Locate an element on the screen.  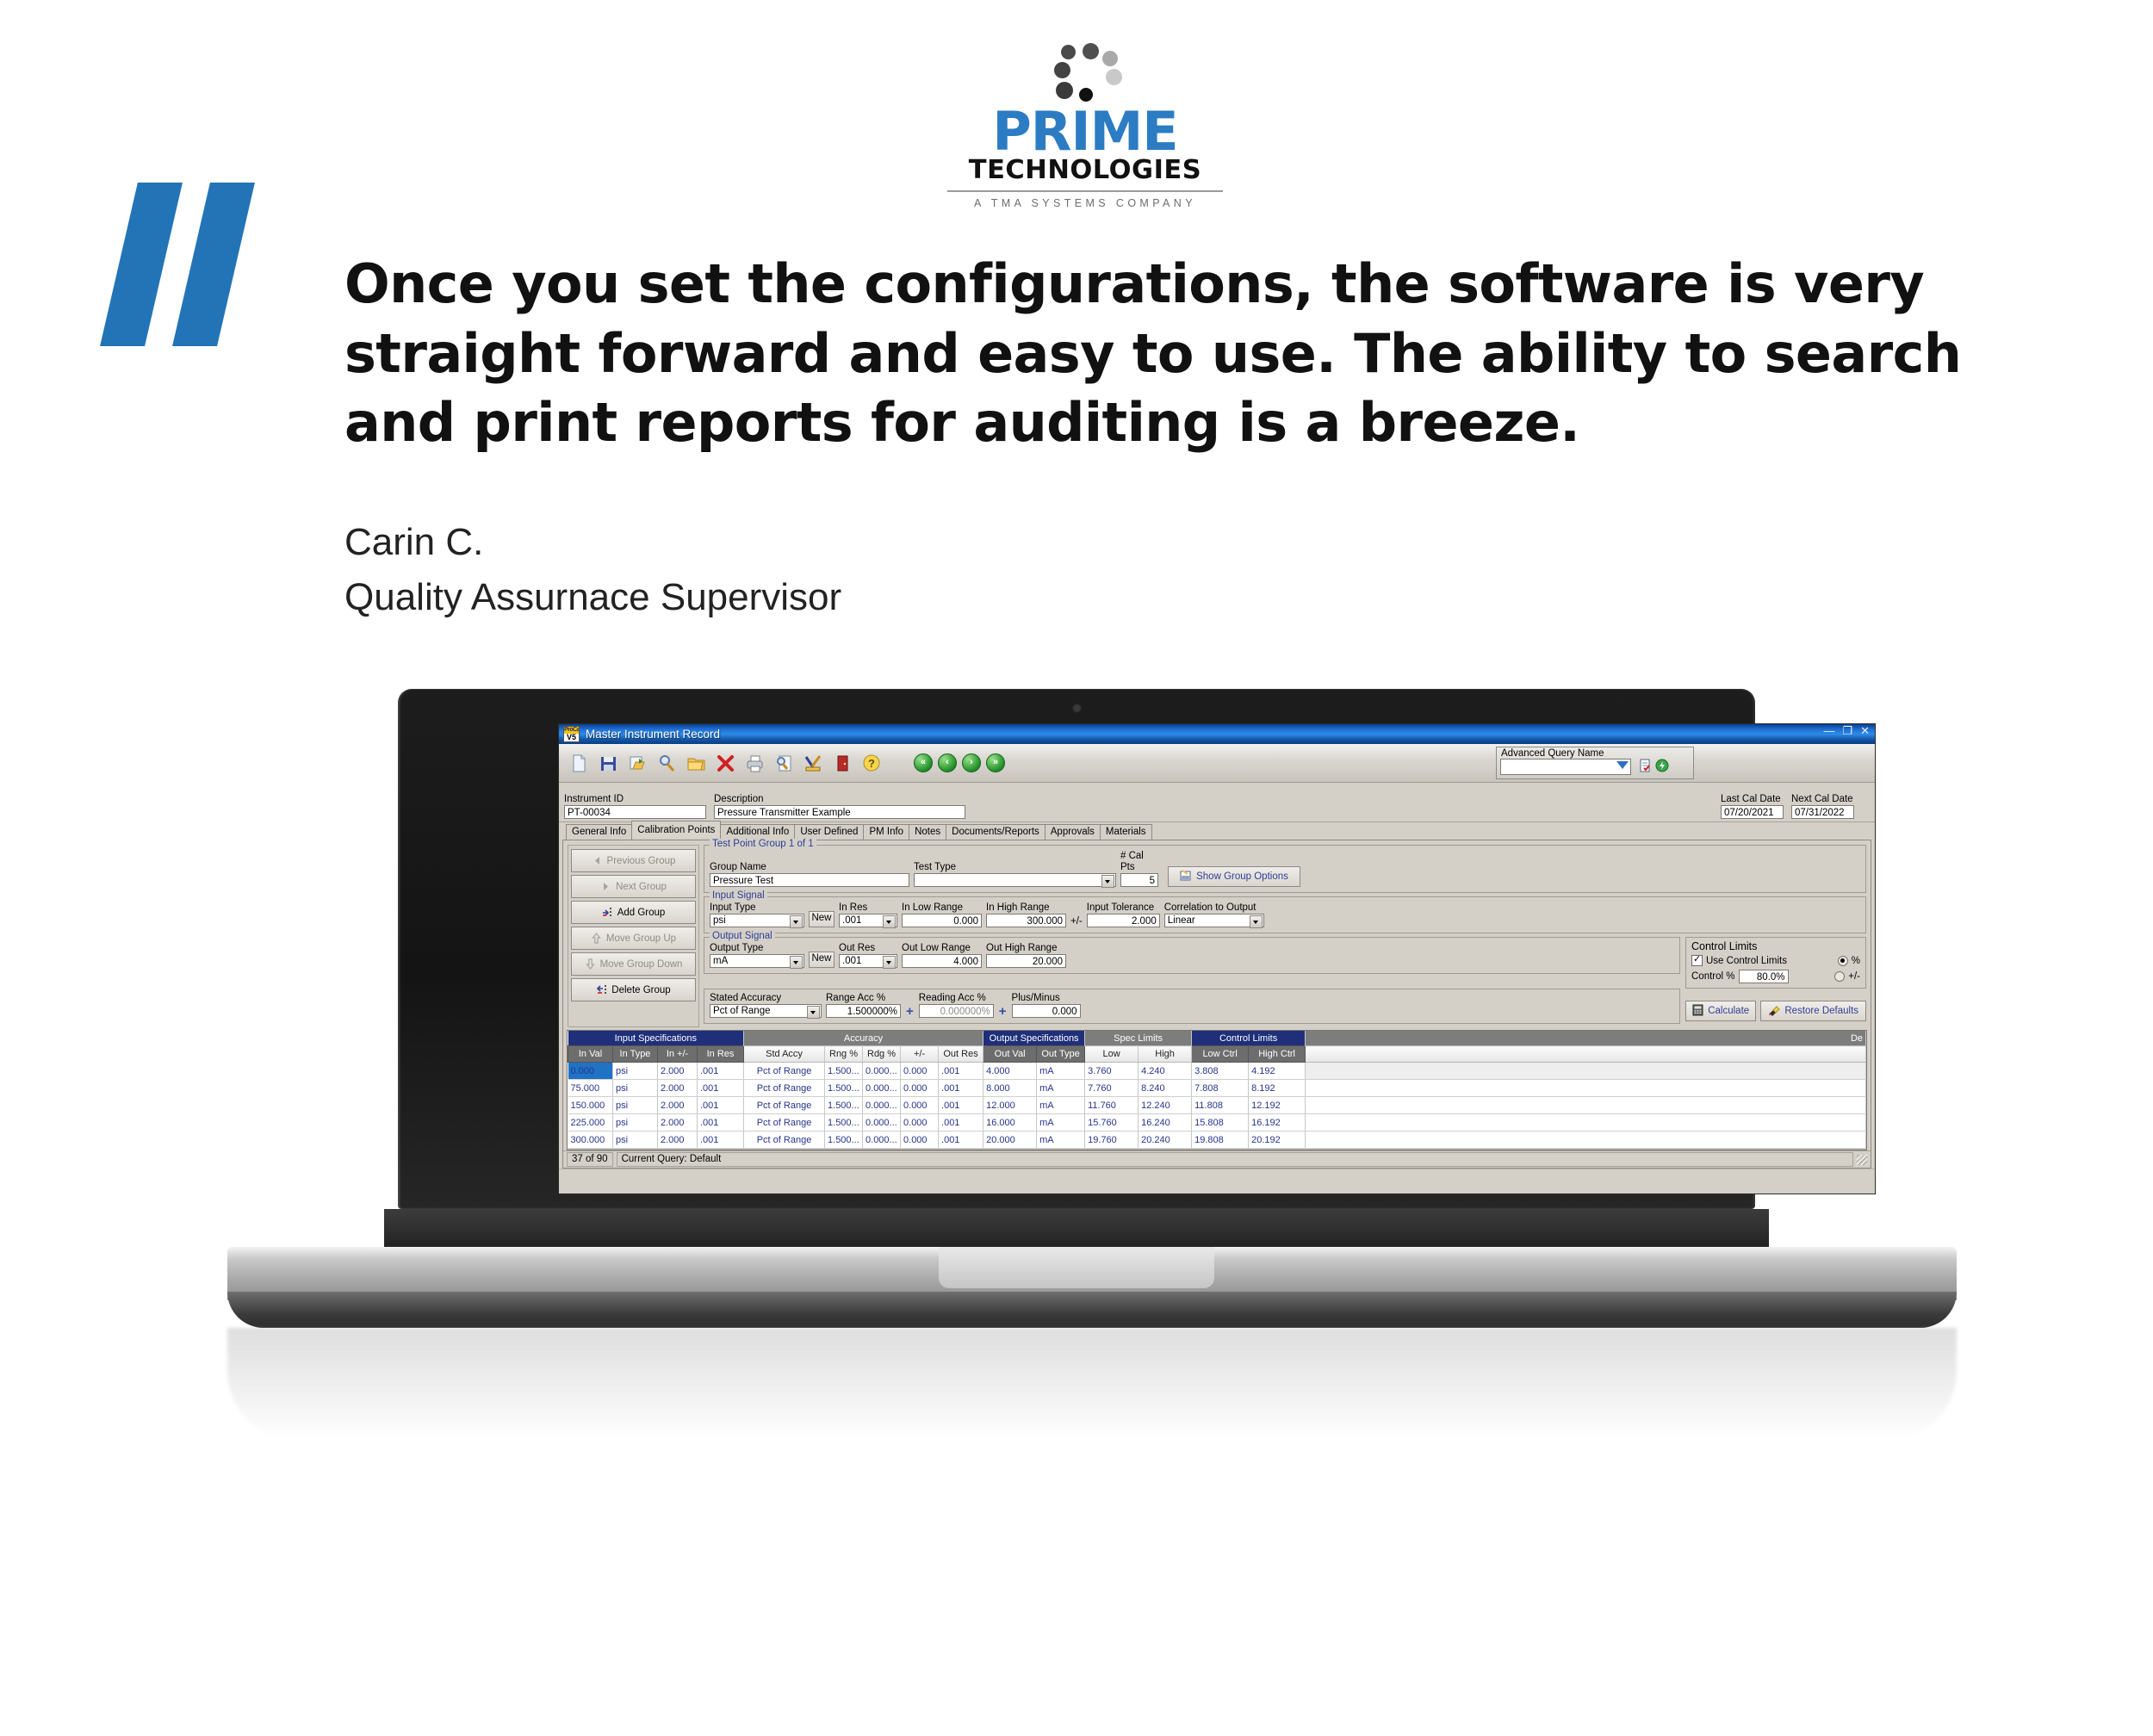
previous-record-button: ‹ is located at coordinates (948, 762).